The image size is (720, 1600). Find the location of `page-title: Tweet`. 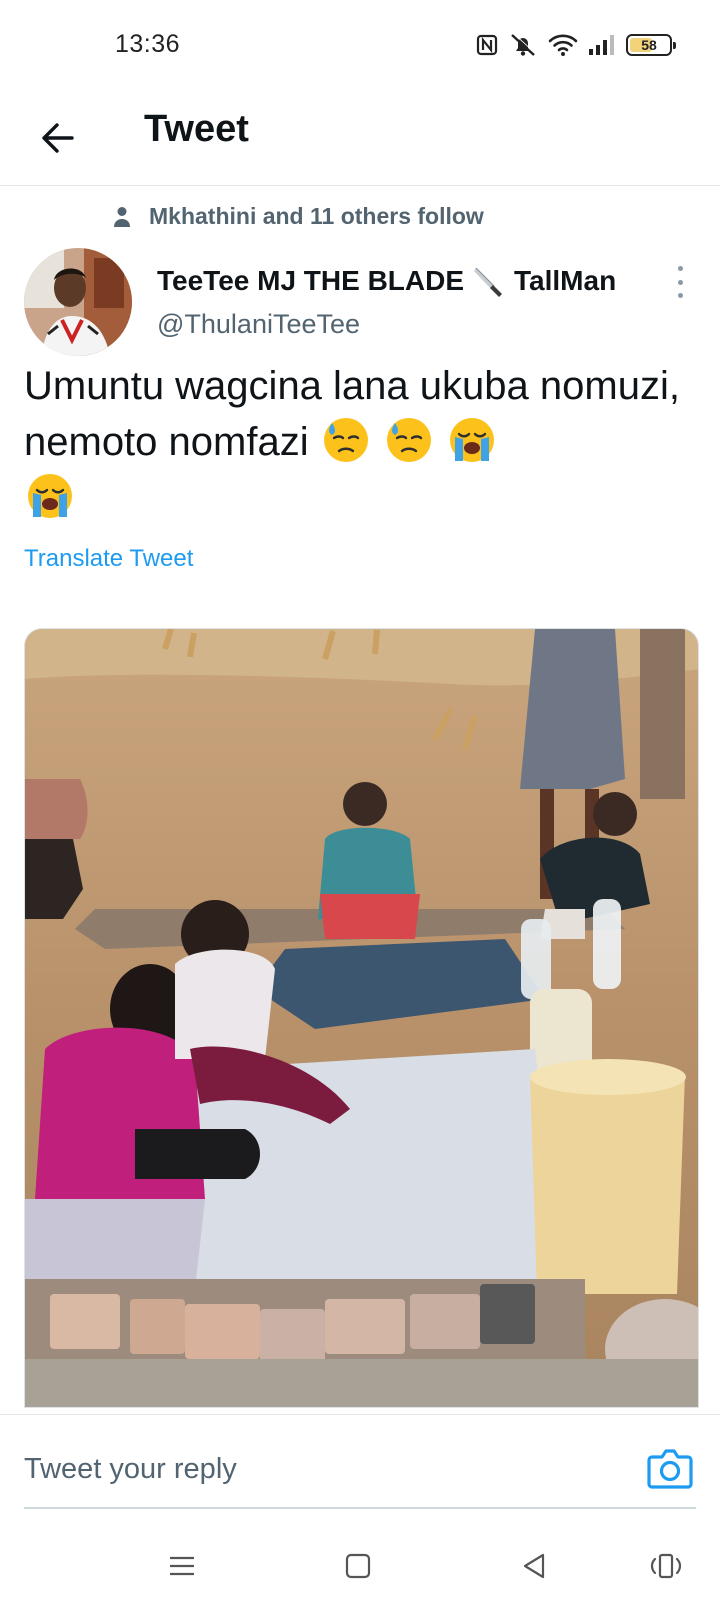

page-title: Tweet is located at coordinates (196, 129).